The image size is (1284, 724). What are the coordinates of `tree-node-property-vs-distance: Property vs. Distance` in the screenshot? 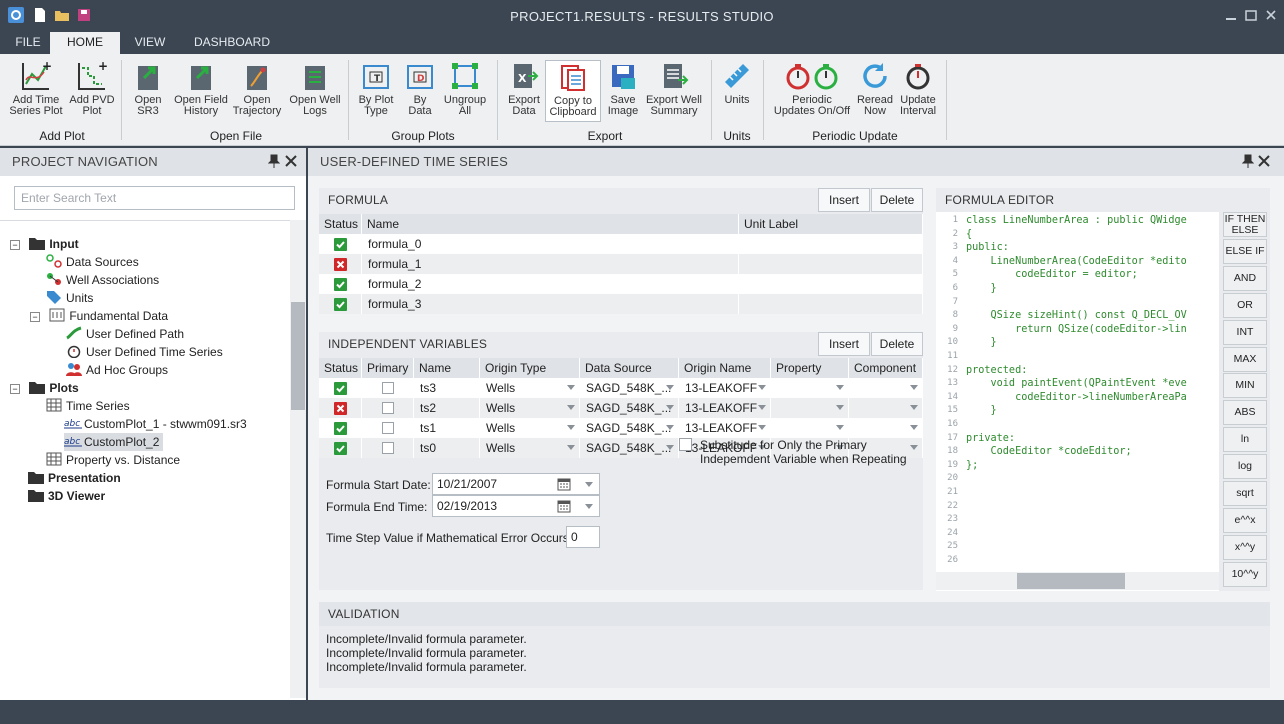 It's located at (113, 460).